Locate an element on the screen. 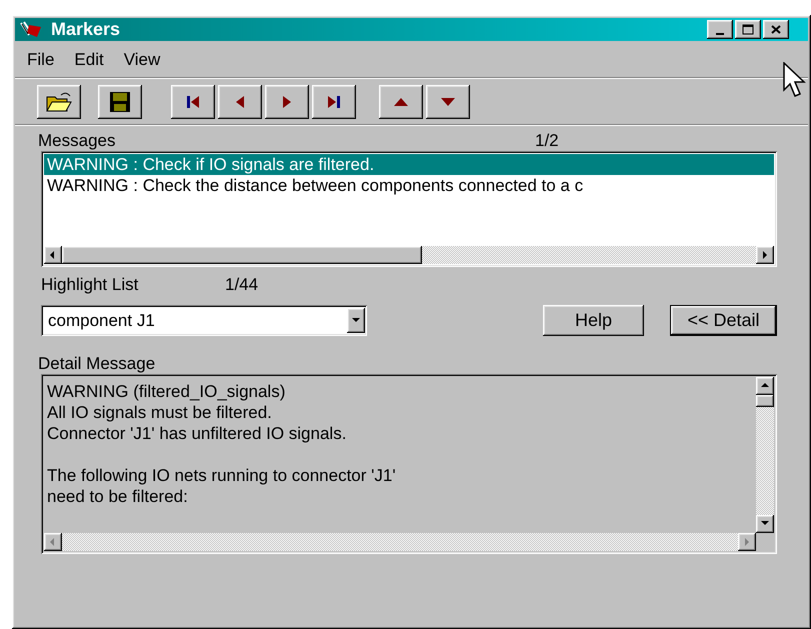  first-button is located at coordinates (193, 102).